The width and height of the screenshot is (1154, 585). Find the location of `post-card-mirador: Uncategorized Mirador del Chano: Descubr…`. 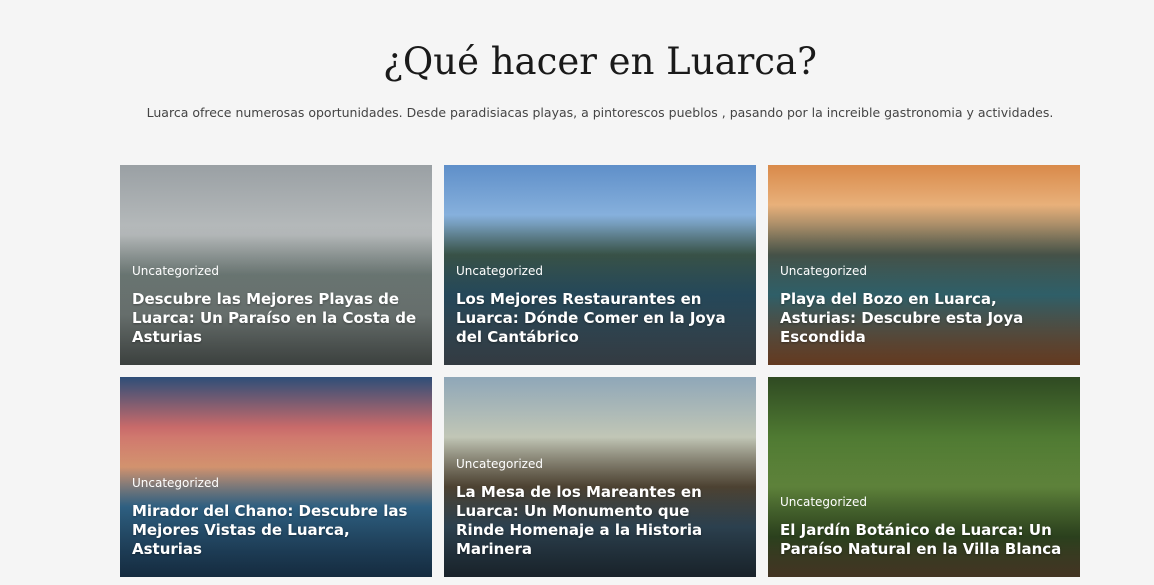

post-card-mirador: Uncategorized Mirador del Chano: Descubr… is located at coordinates (276, 477).